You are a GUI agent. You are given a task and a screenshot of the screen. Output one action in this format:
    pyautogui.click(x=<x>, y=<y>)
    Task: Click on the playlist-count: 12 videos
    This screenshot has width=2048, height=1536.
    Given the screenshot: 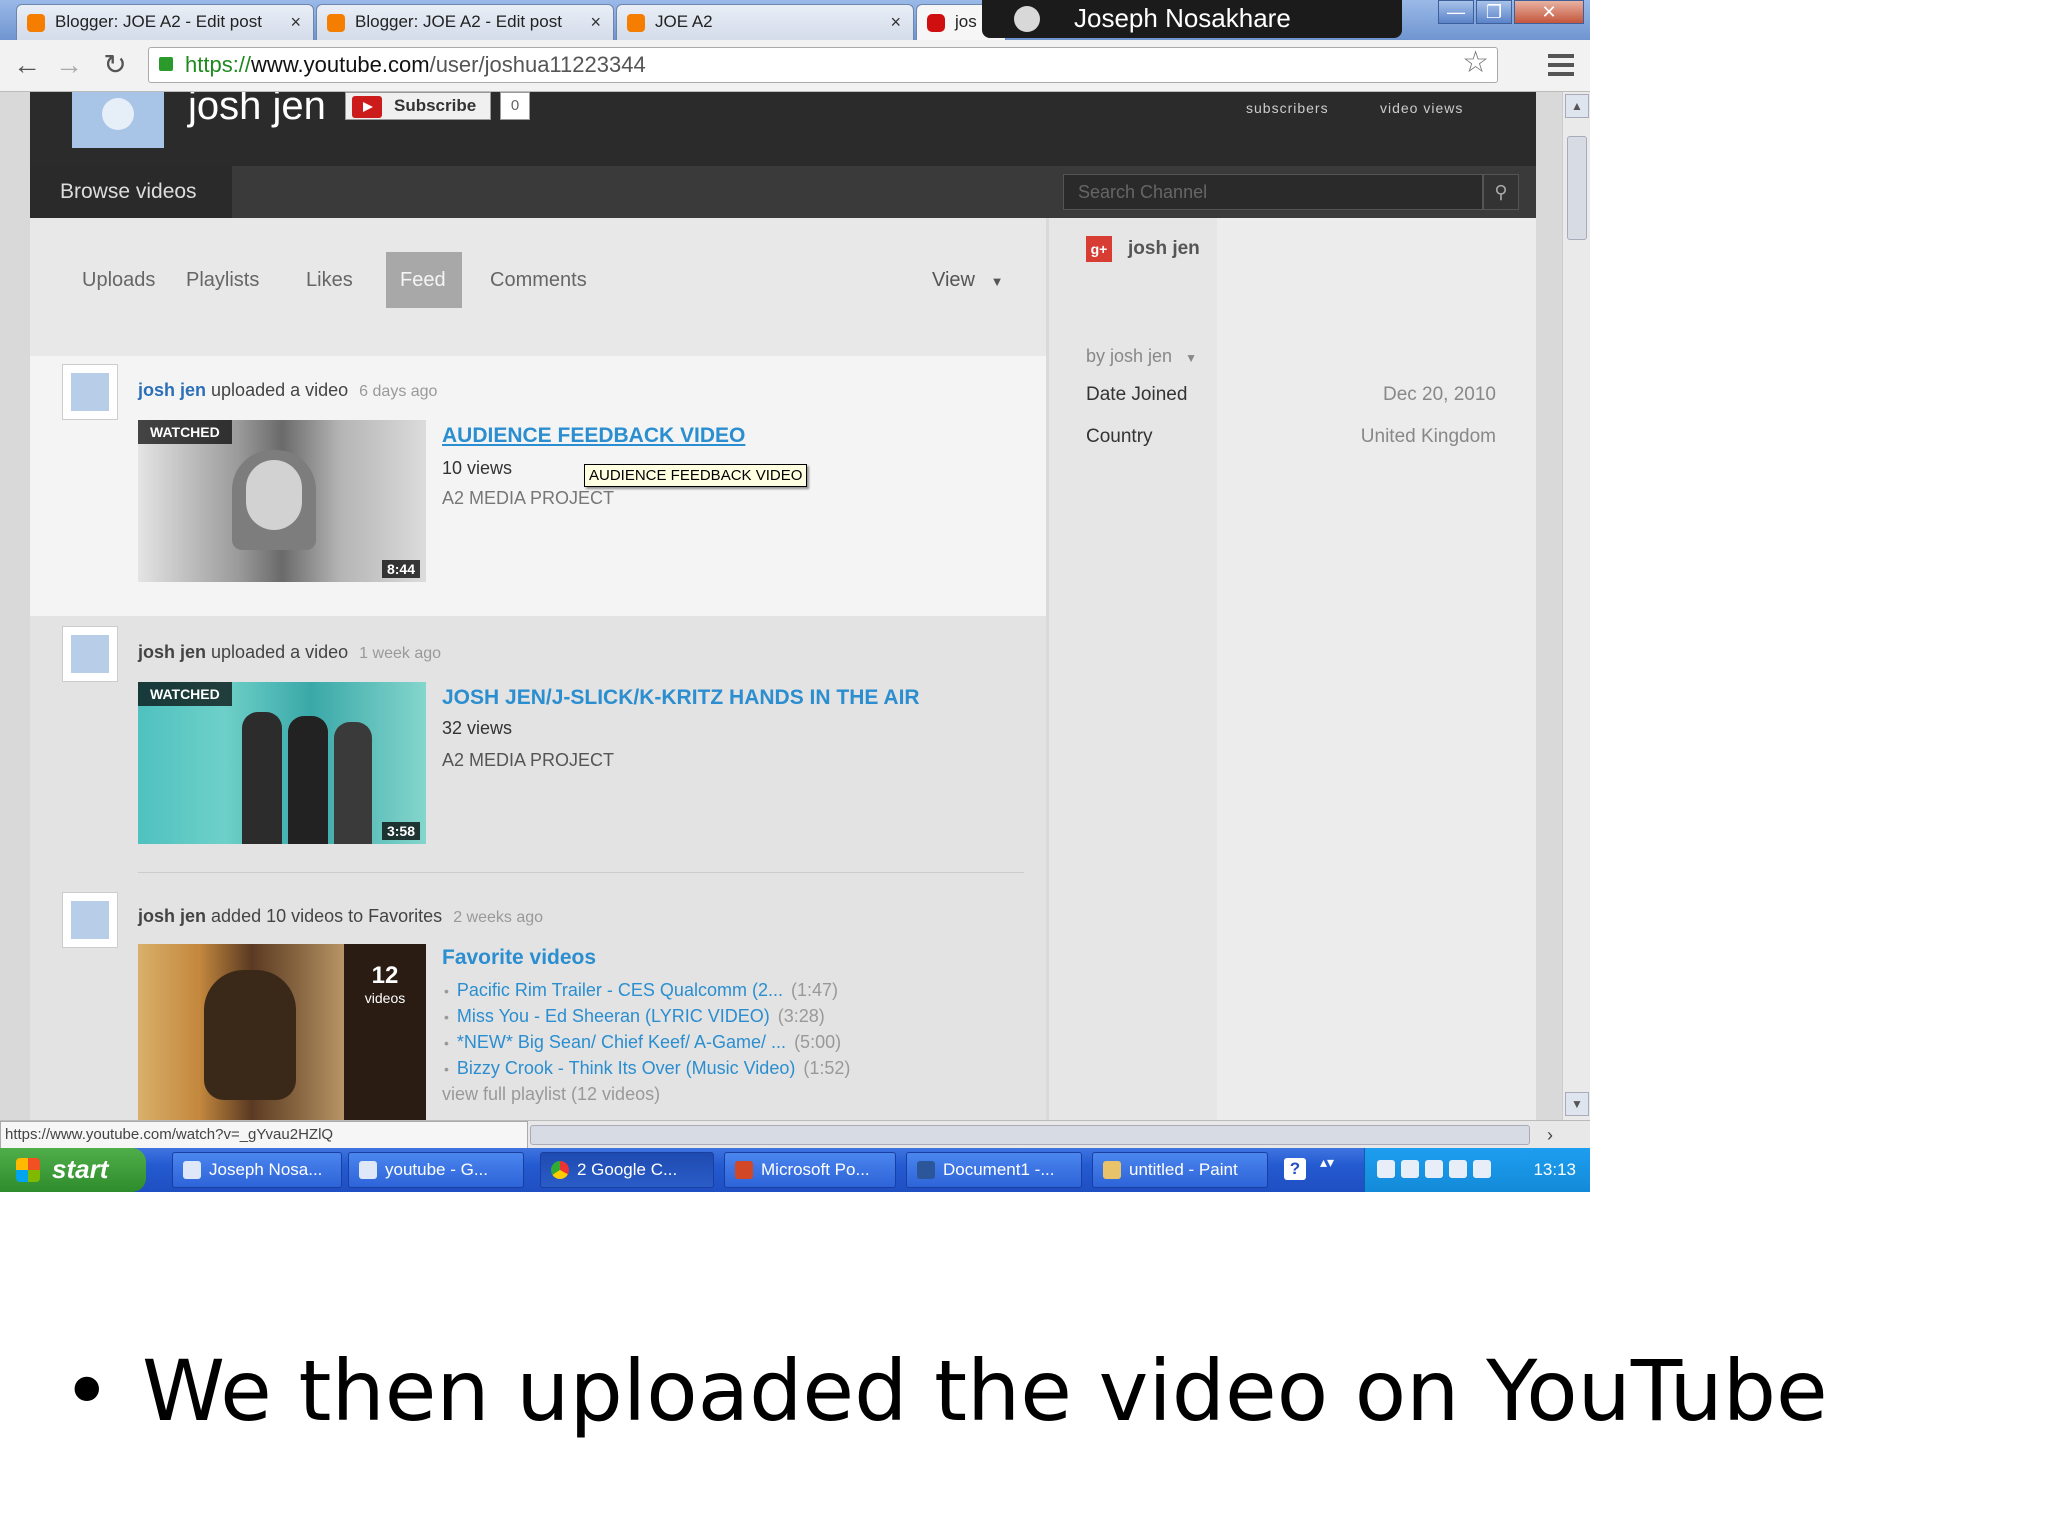 What is the action you would take?
    pyautogui.click(x=385, y=1032)
    